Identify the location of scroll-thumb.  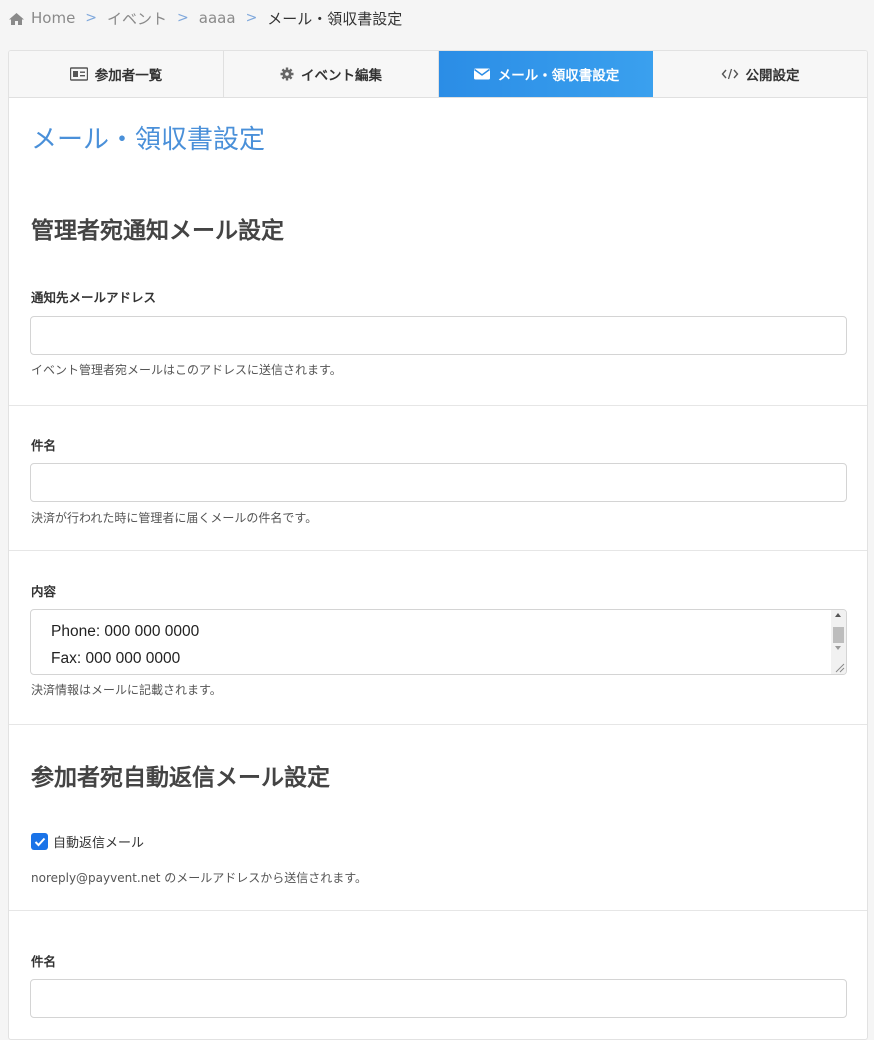
(838, 635).